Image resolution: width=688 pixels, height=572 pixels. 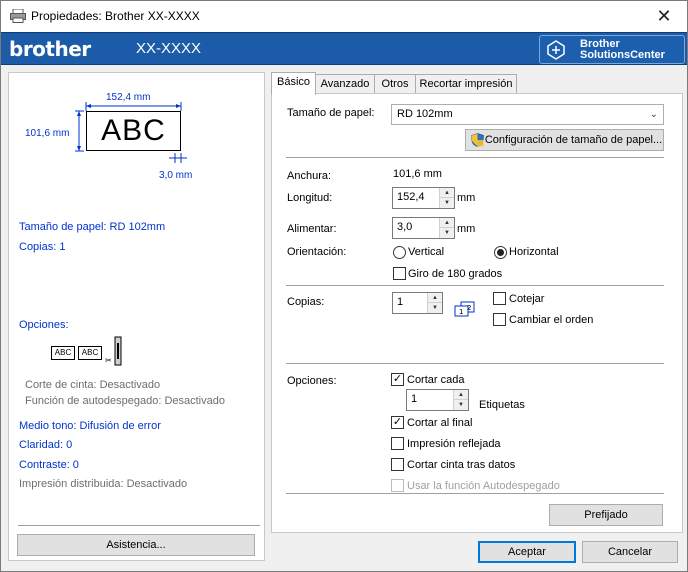 What do you see at coordinates (414, 399) in the screenshot?
I see `cut-every-value: 1` at bounding box center [414, 399].